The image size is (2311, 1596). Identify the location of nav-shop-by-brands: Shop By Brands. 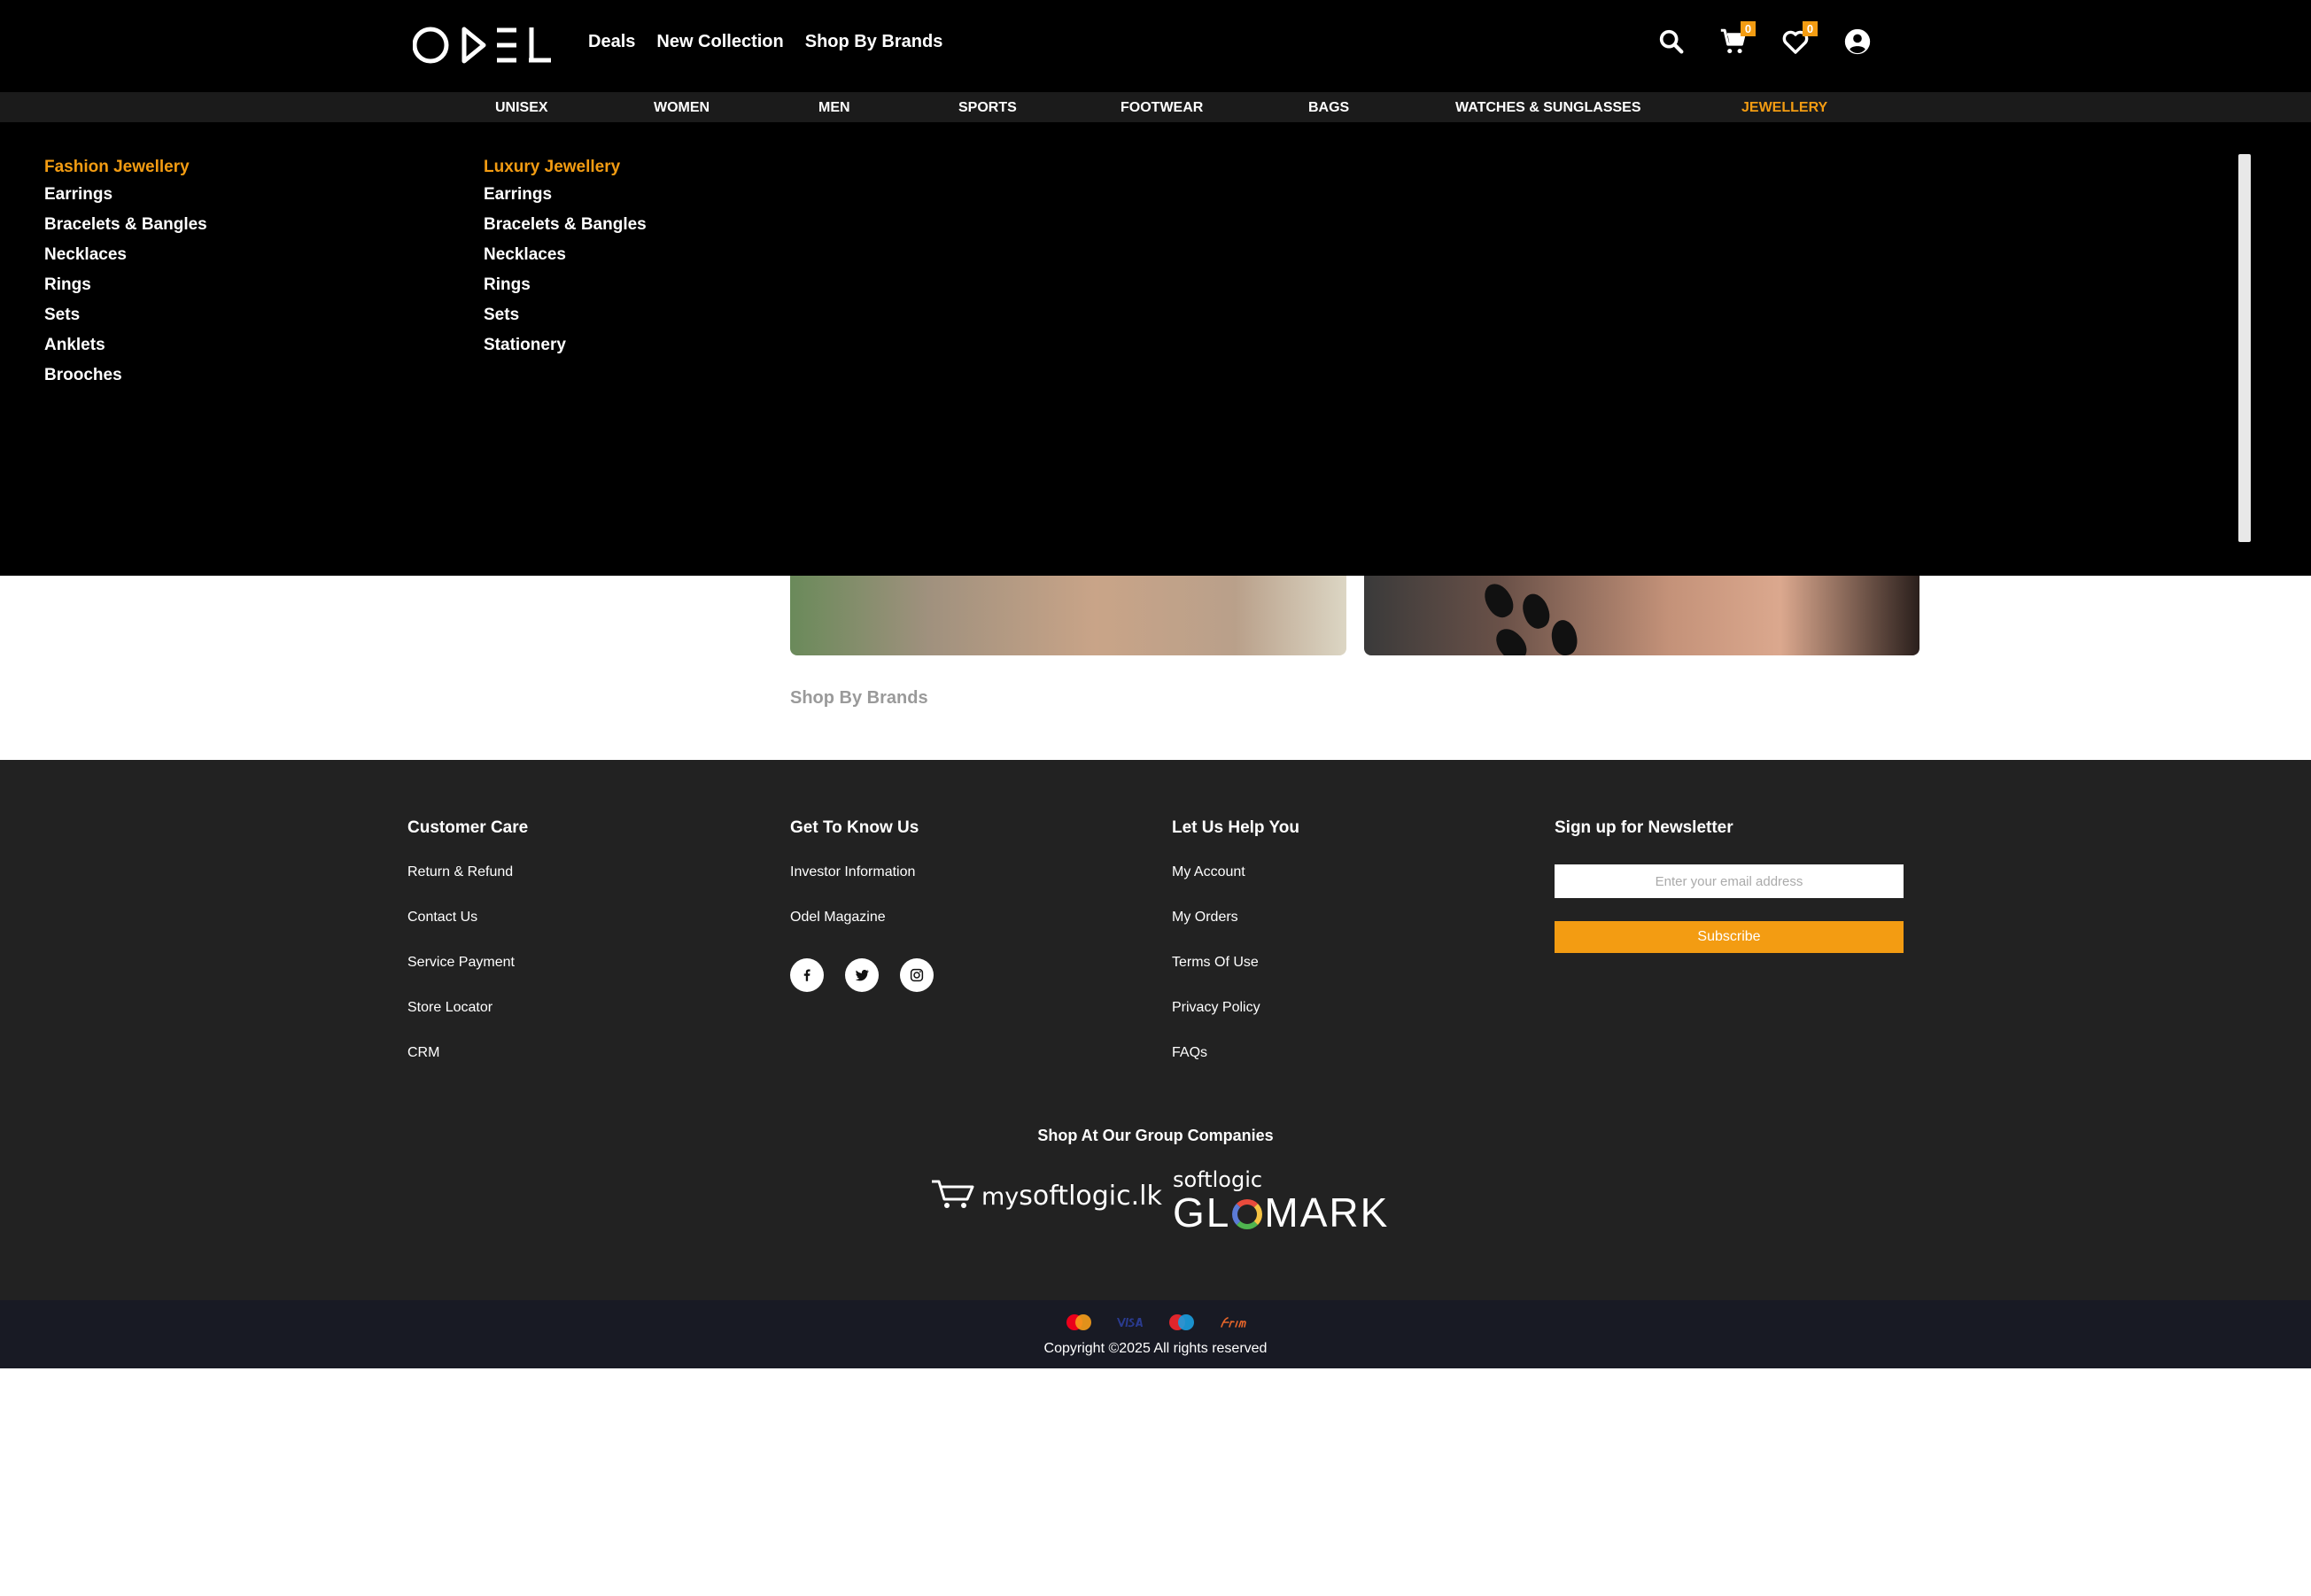
(874, 42).